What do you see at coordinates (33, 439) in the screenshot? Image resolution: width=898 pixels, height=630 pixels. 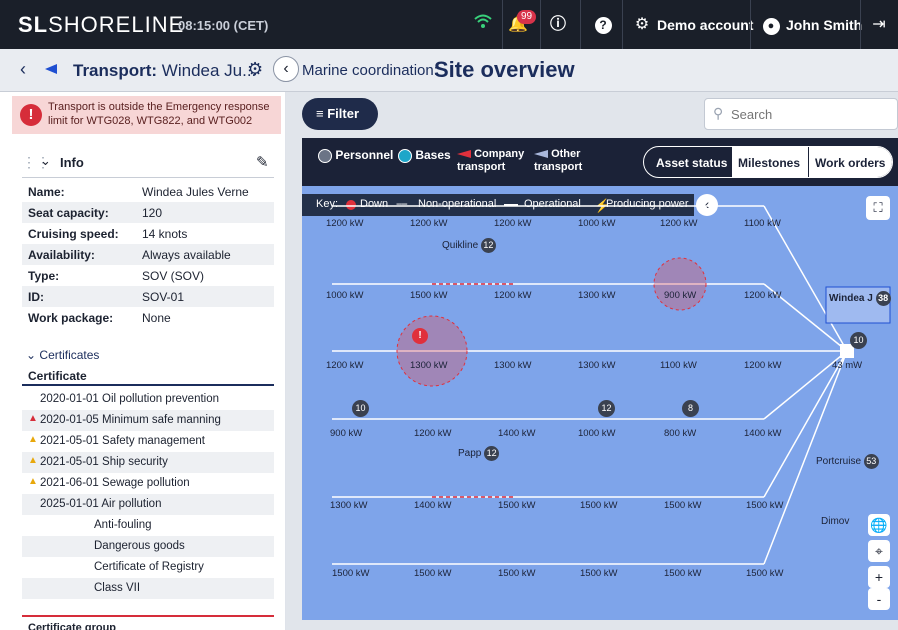 I see `warning-triangle-icon: ▲` at bounding box center [33, 439].